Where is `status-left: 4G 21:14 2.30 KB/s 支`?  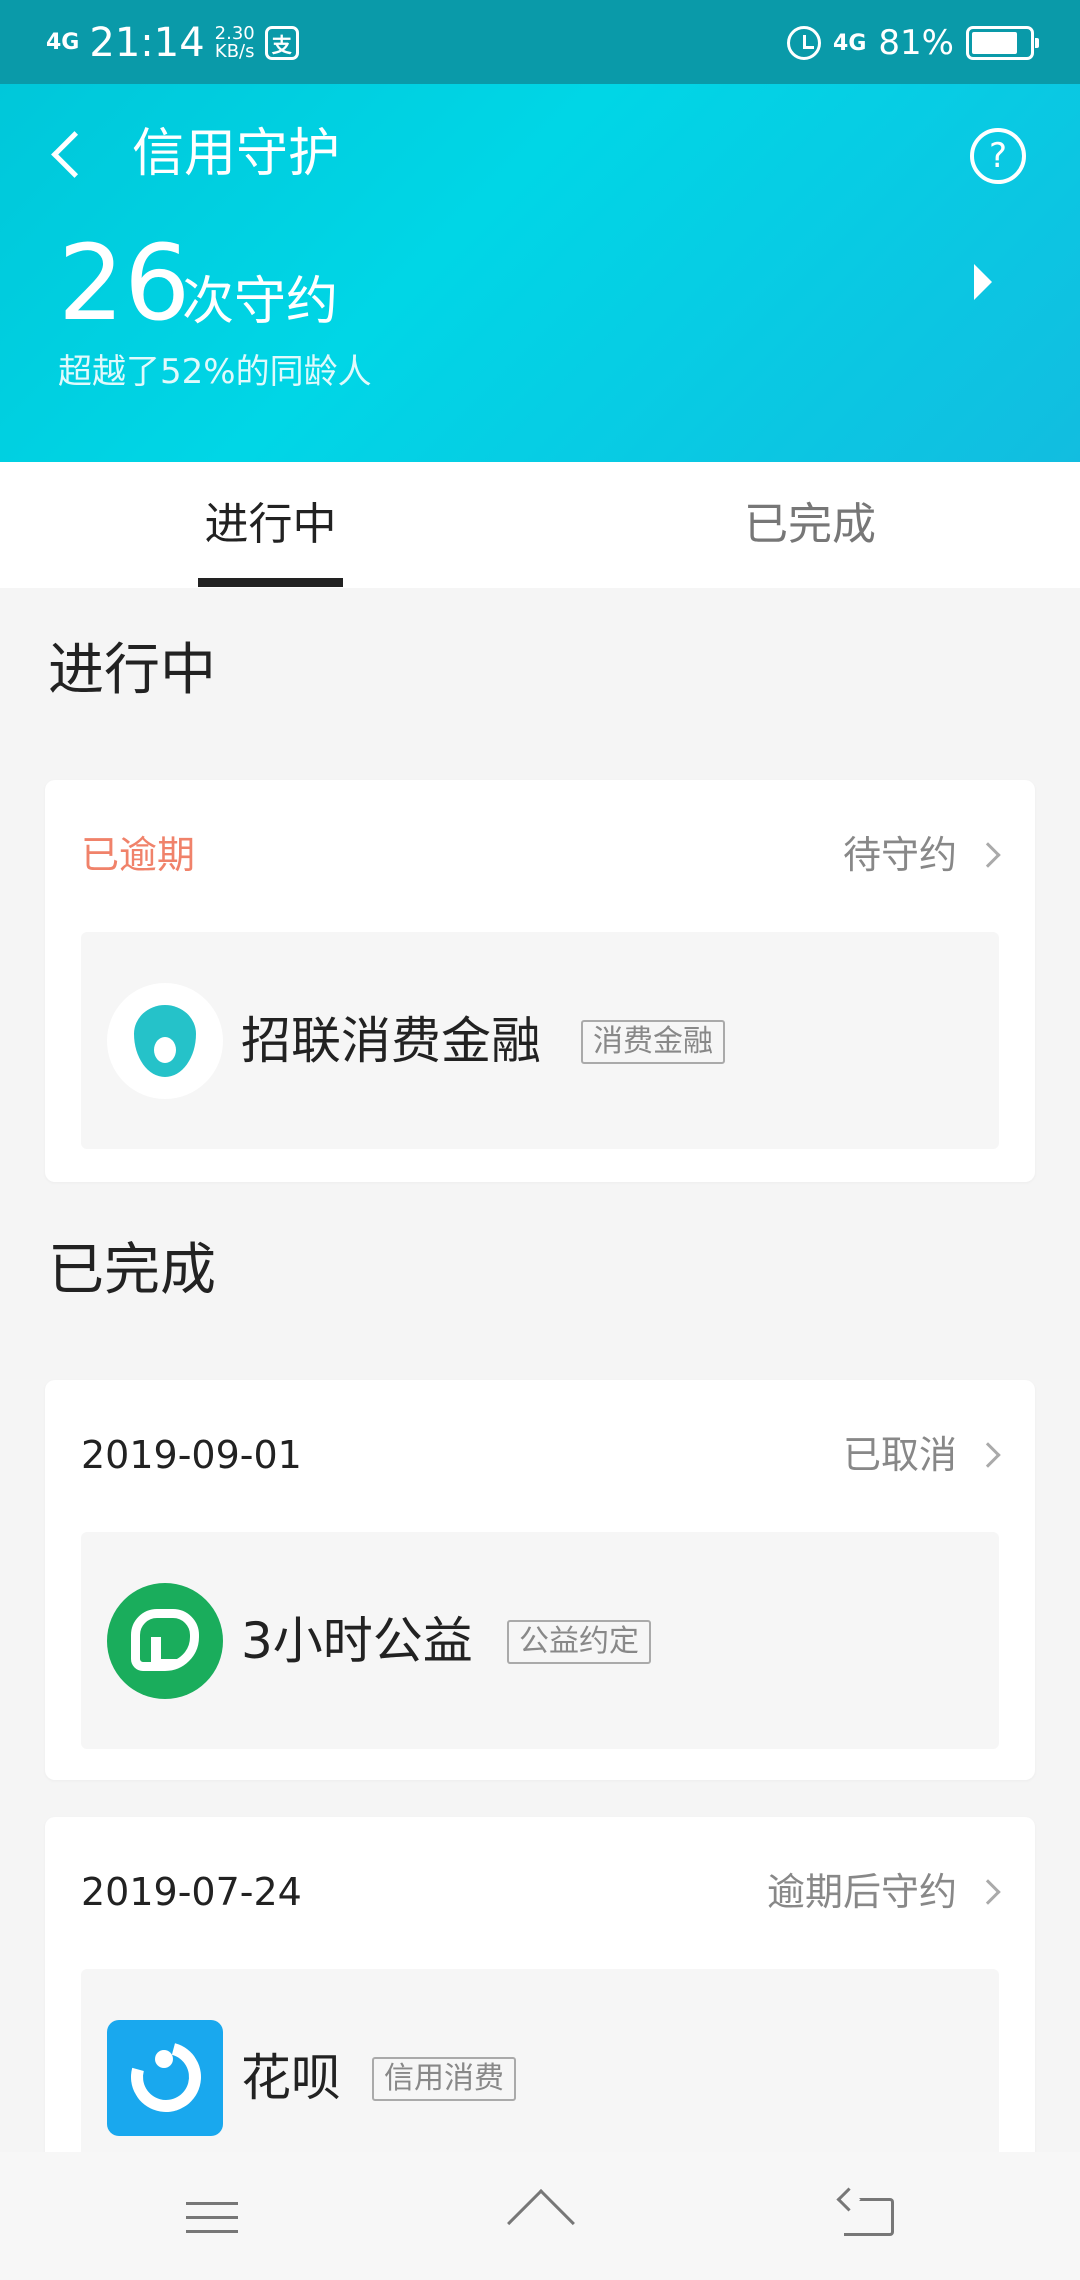 status-left: 4G 21:14 2.30 KB/s 支 is located at coordinates (172, 43).